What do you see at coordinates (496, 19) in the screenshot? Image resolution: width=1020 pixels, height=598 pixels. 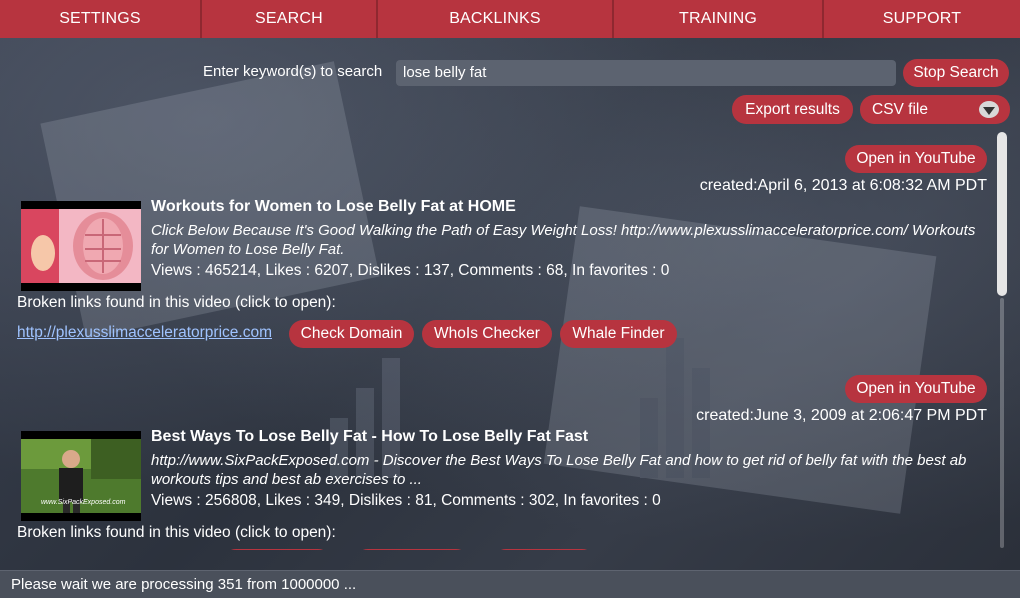 I see `tab-backlinks: BACKLINKS` at bounding box center [496, 19].